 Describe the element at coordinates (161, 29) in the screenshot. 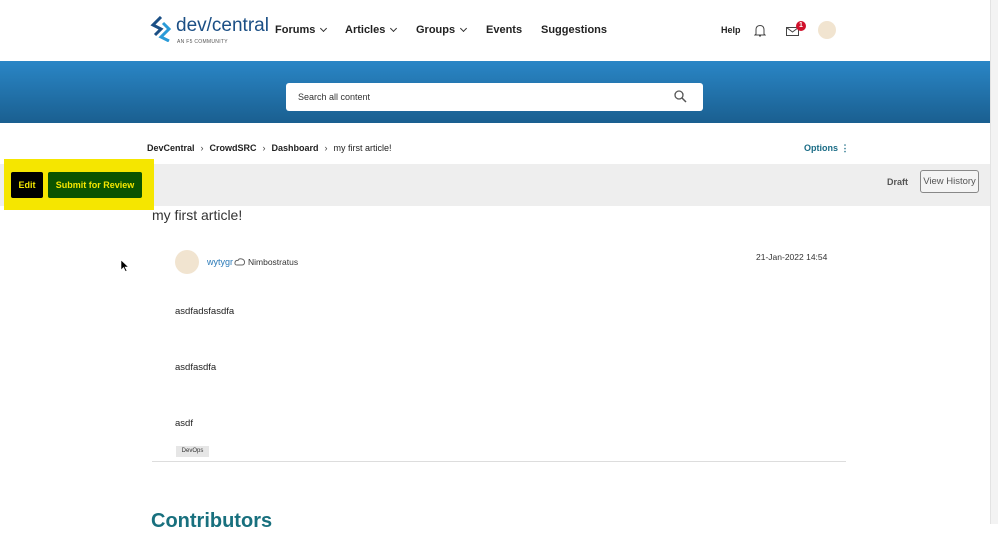

I see `logo-icon` at that location.